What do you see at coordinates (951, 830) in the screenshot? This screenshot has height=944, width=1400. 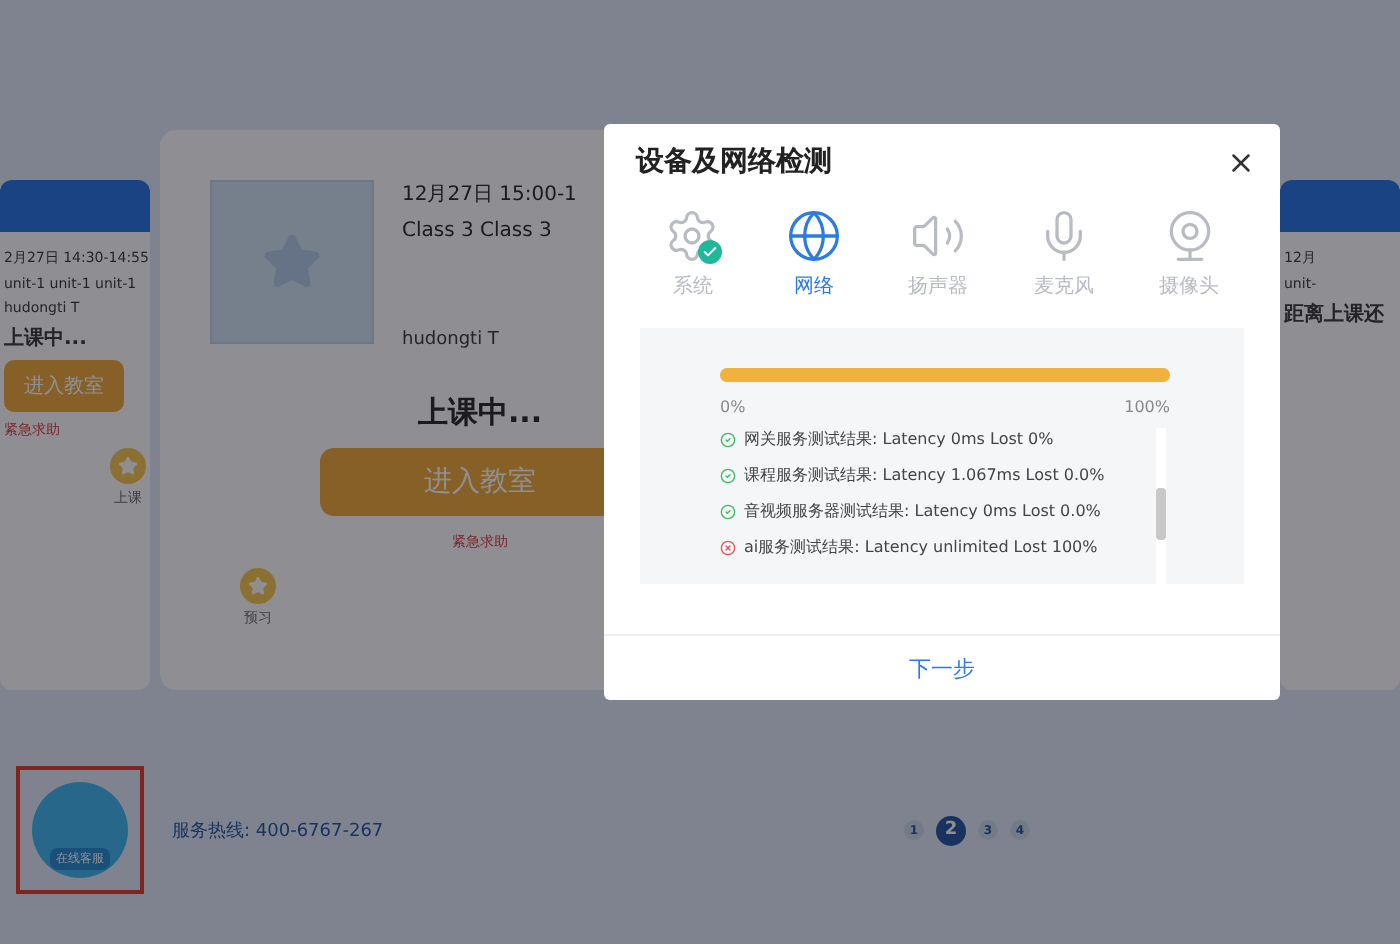 I see `page-dot: 2` at bounding box center [951, 830].